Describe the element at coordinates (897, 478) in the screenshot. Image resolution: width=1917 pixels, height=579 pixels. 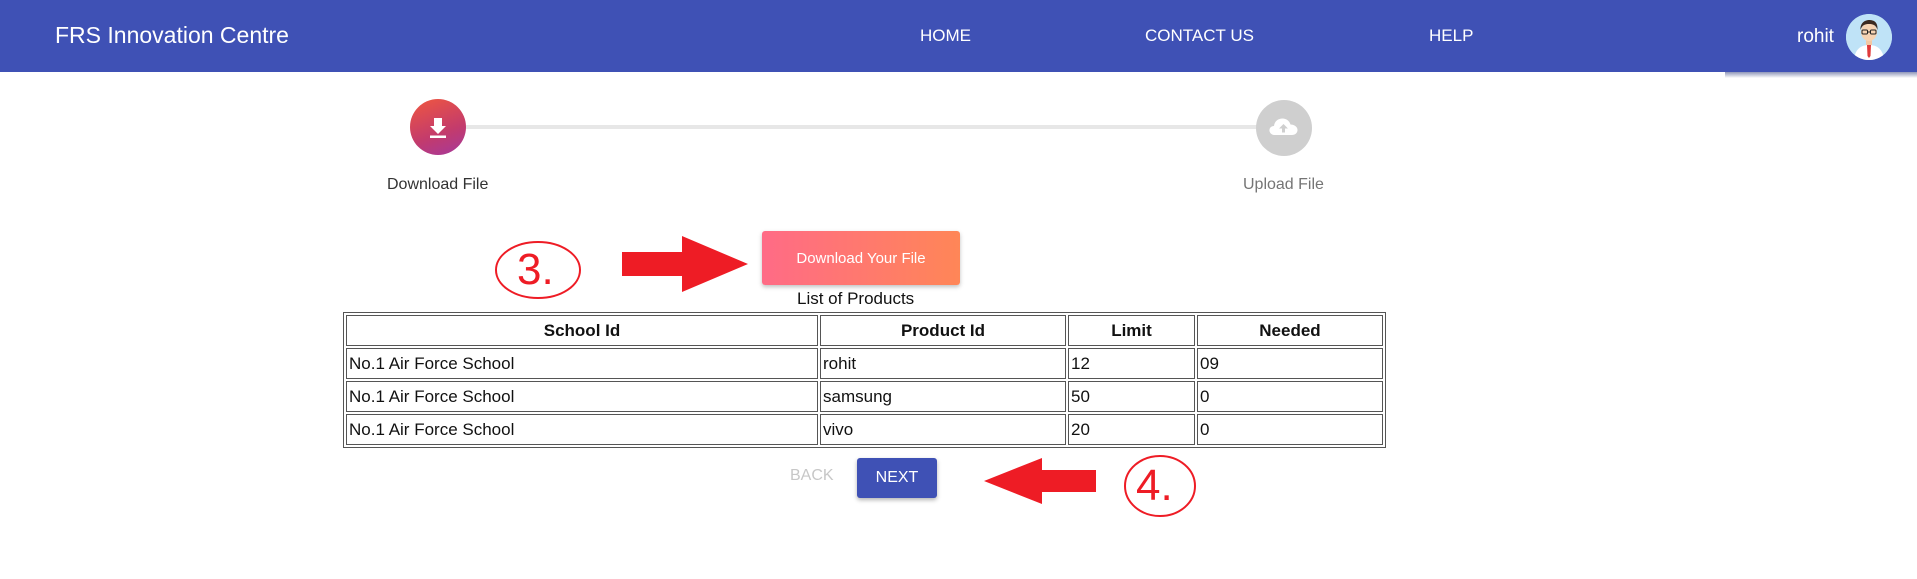
I see `next-button: NEXT` at that location.